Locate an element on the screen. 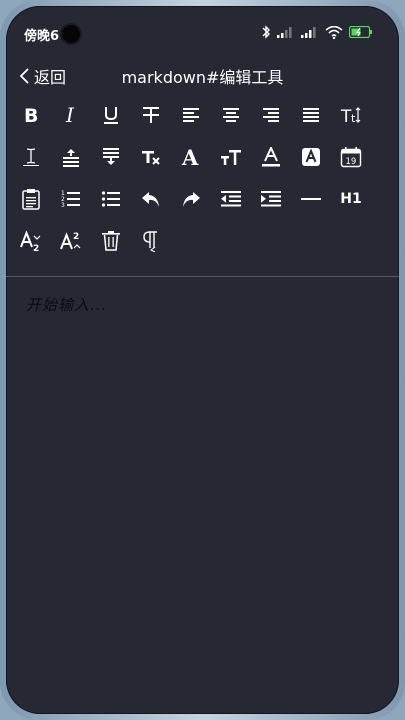 Image resolution: width=405 pixels, height=720 pixels. redo-icon is located at coordinates (191, 199).